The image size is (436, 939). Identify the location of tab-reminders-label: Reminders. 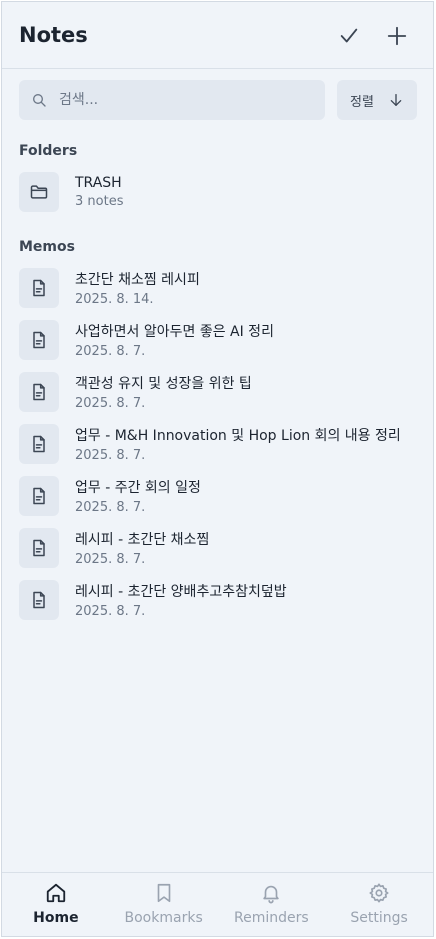
(271, 918).